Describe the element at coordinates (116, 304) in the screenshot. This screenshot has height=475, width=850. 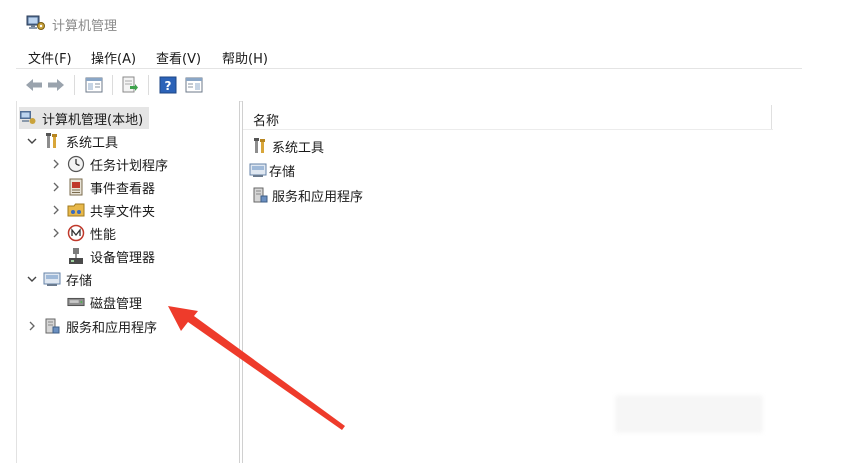
I see `tree-label: 磁盘管理` at that location.